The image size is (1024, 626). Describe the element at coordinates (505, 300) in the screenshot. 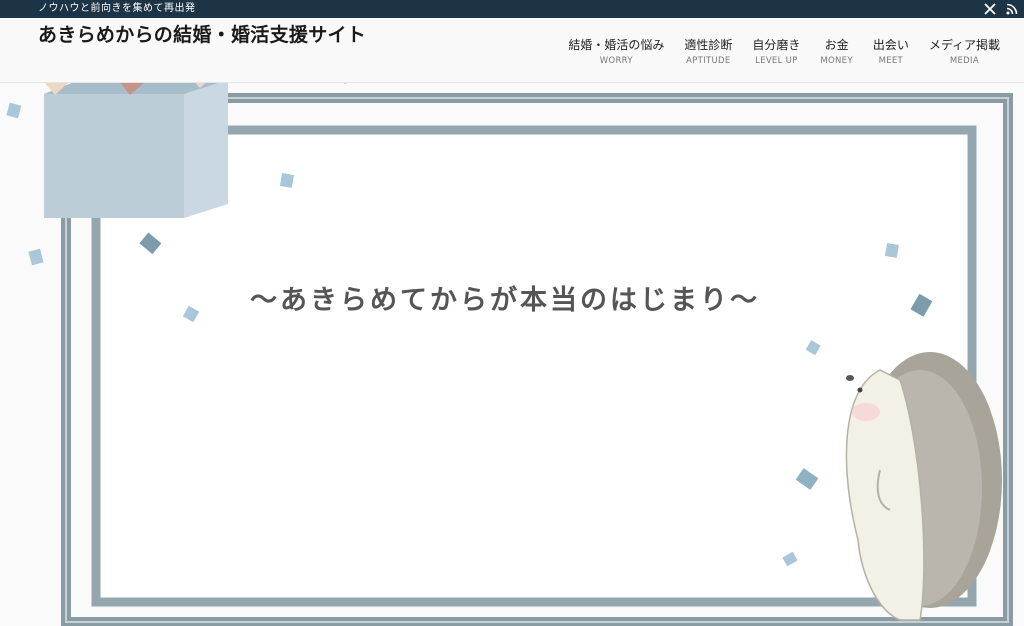

I see `hero-catchphrase: ～あきらめてからが本当のはじまり～` at that location.